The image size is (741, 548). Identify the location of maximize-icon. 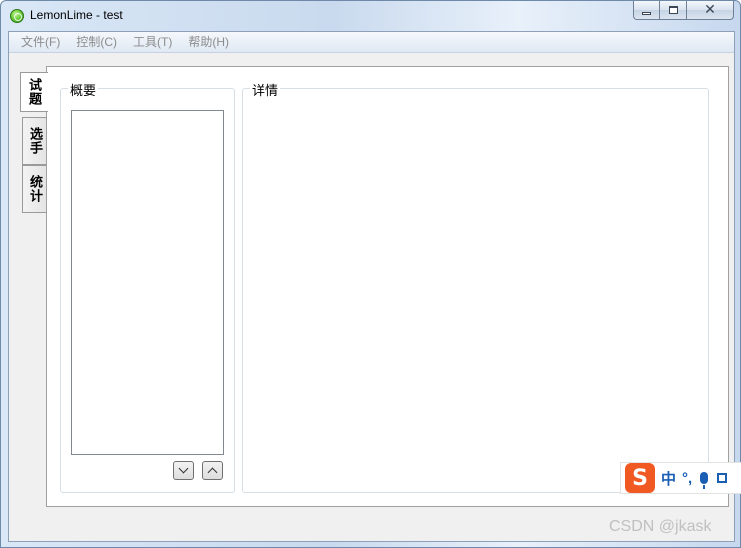
(673, 10).